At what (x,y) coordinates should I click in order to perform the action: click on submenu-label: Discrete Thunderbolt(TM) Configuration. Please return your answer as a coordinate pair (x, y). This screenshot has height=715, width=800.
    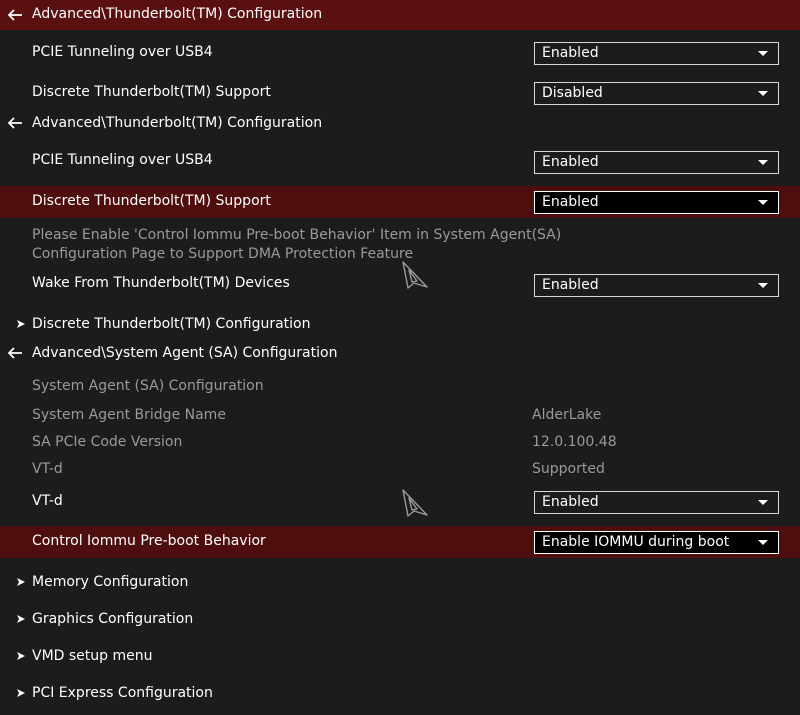
    Looking at the image, I should click on (171, 324).